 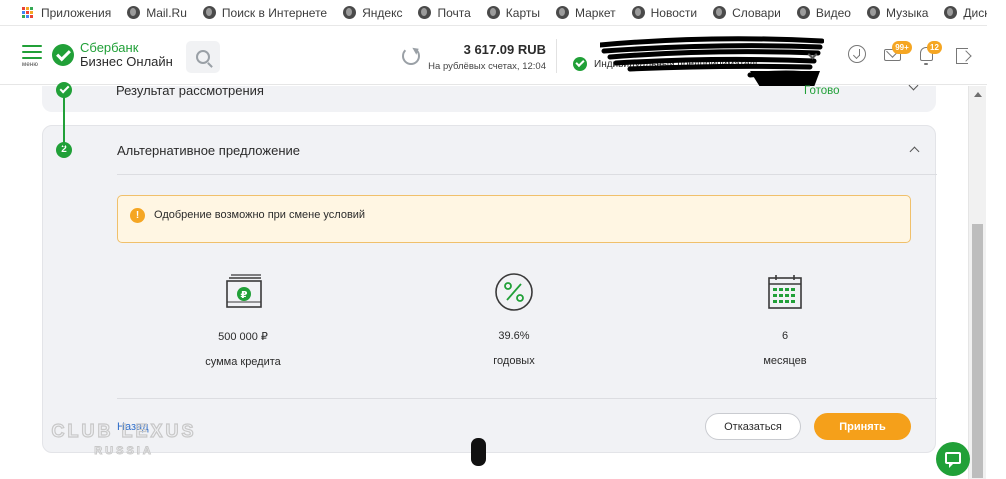 What do you see at coordinates (514, 336) in the screenshot?
I see `interest-rate-value: 39.6%` at bounding box center [514, 336].